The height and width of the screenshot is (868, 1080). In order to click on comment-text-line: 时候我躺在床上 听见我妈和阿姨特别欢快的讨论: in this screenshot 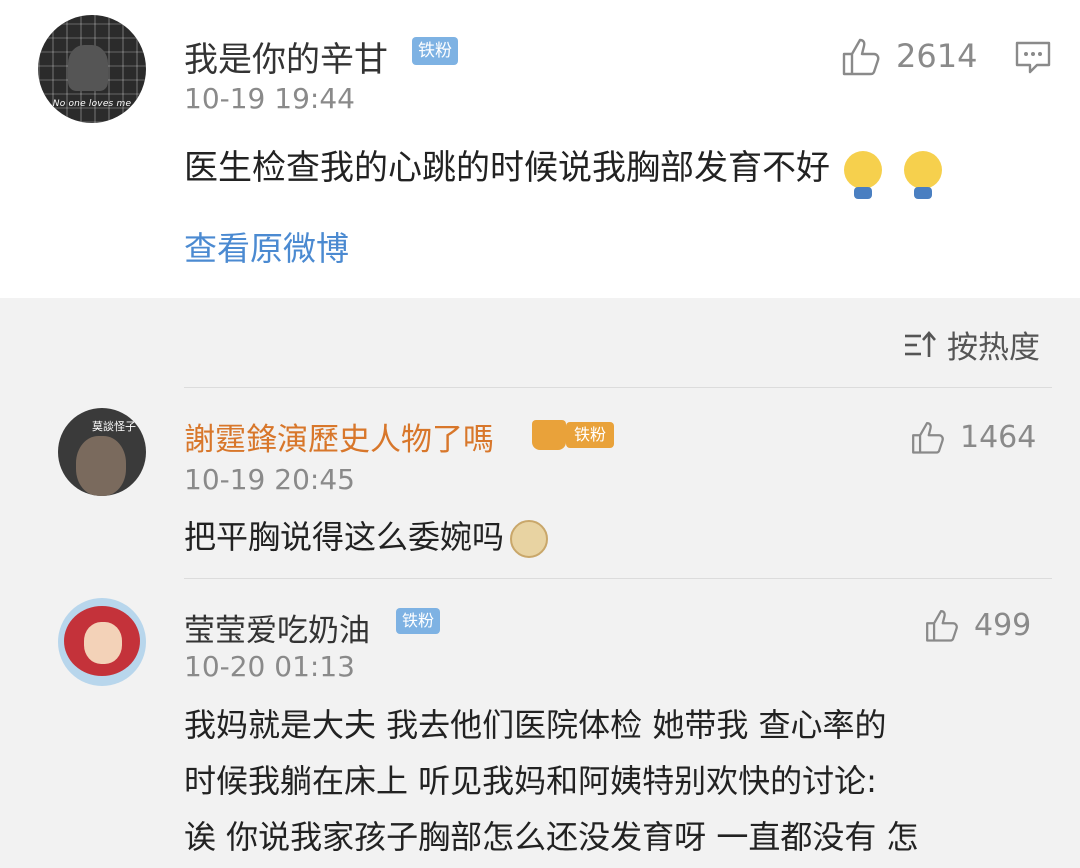, I will do `click(530, 781)`.